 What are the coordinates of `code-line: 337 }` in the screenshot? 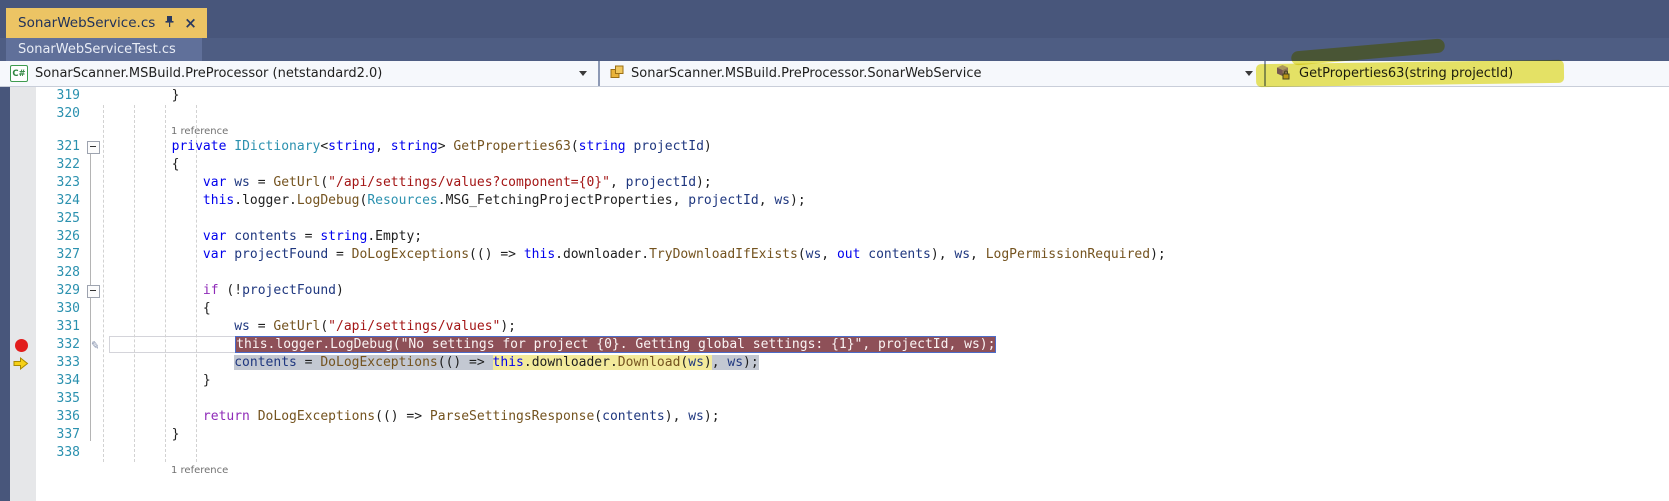 It's located at (834, 435).